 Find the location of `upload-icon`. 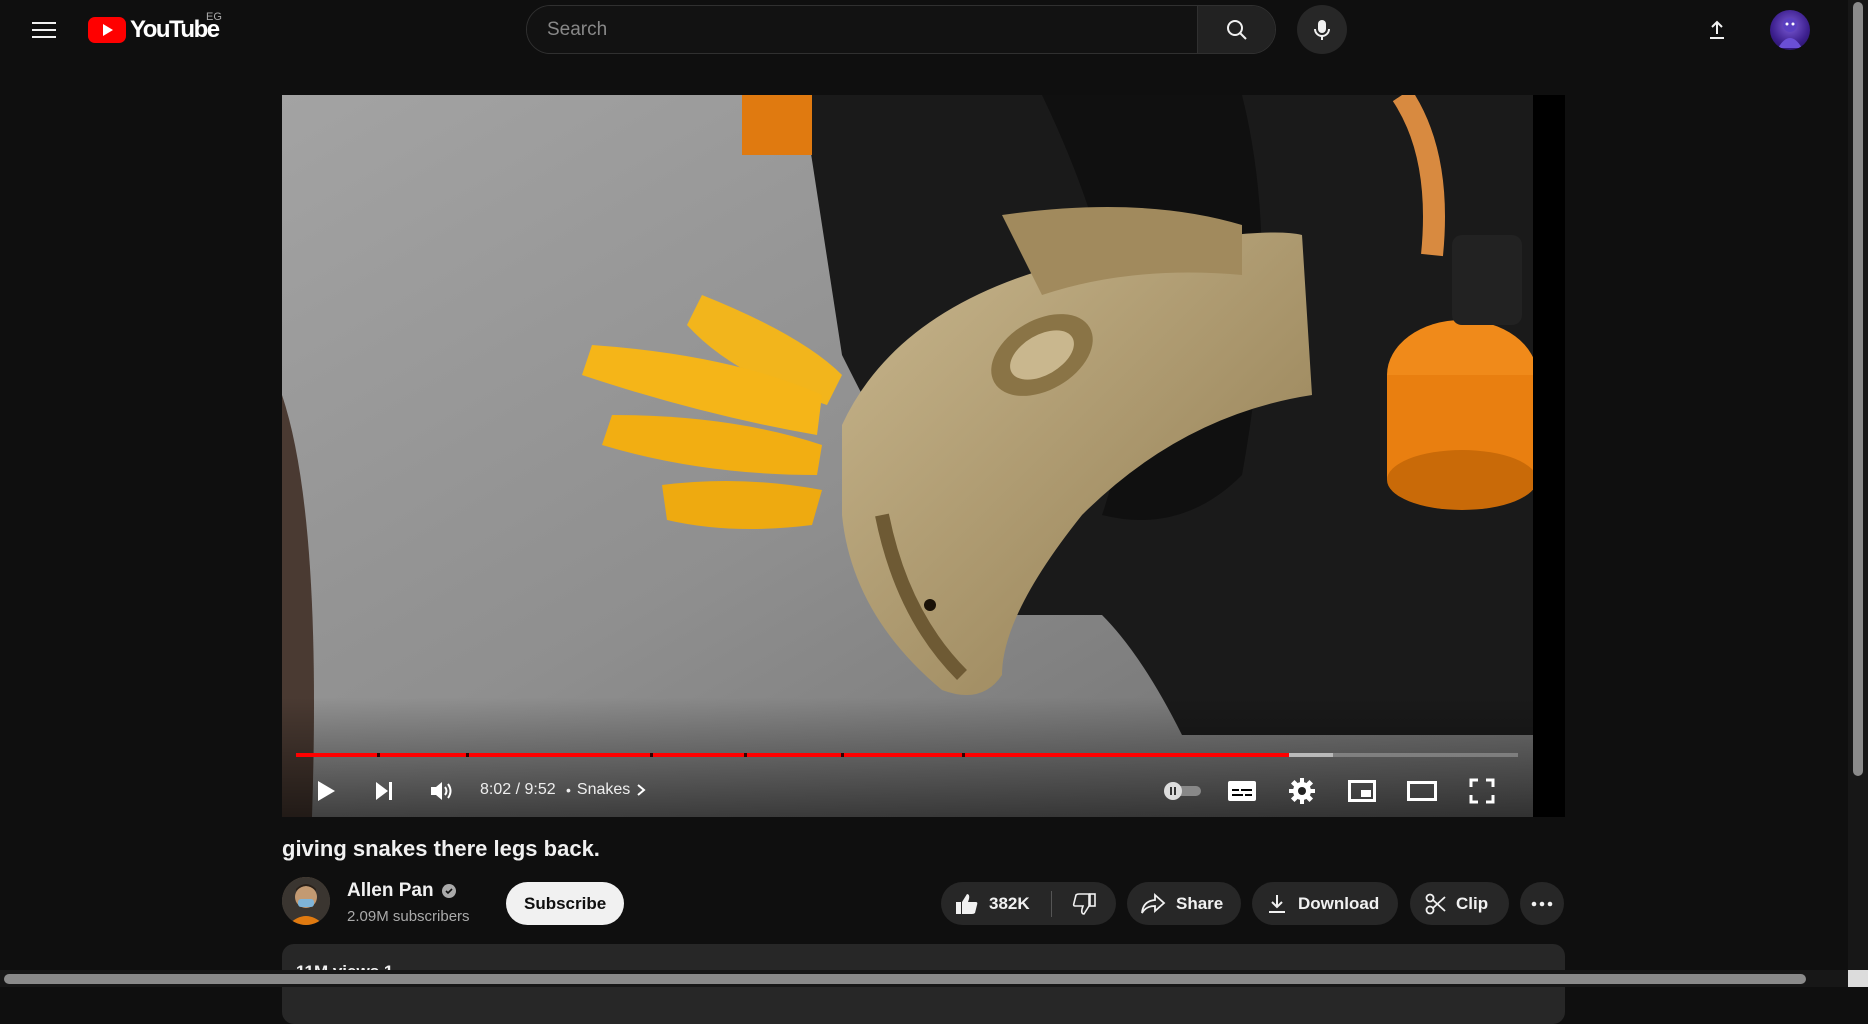

upload-icon is located at coordinates (1717, 29).